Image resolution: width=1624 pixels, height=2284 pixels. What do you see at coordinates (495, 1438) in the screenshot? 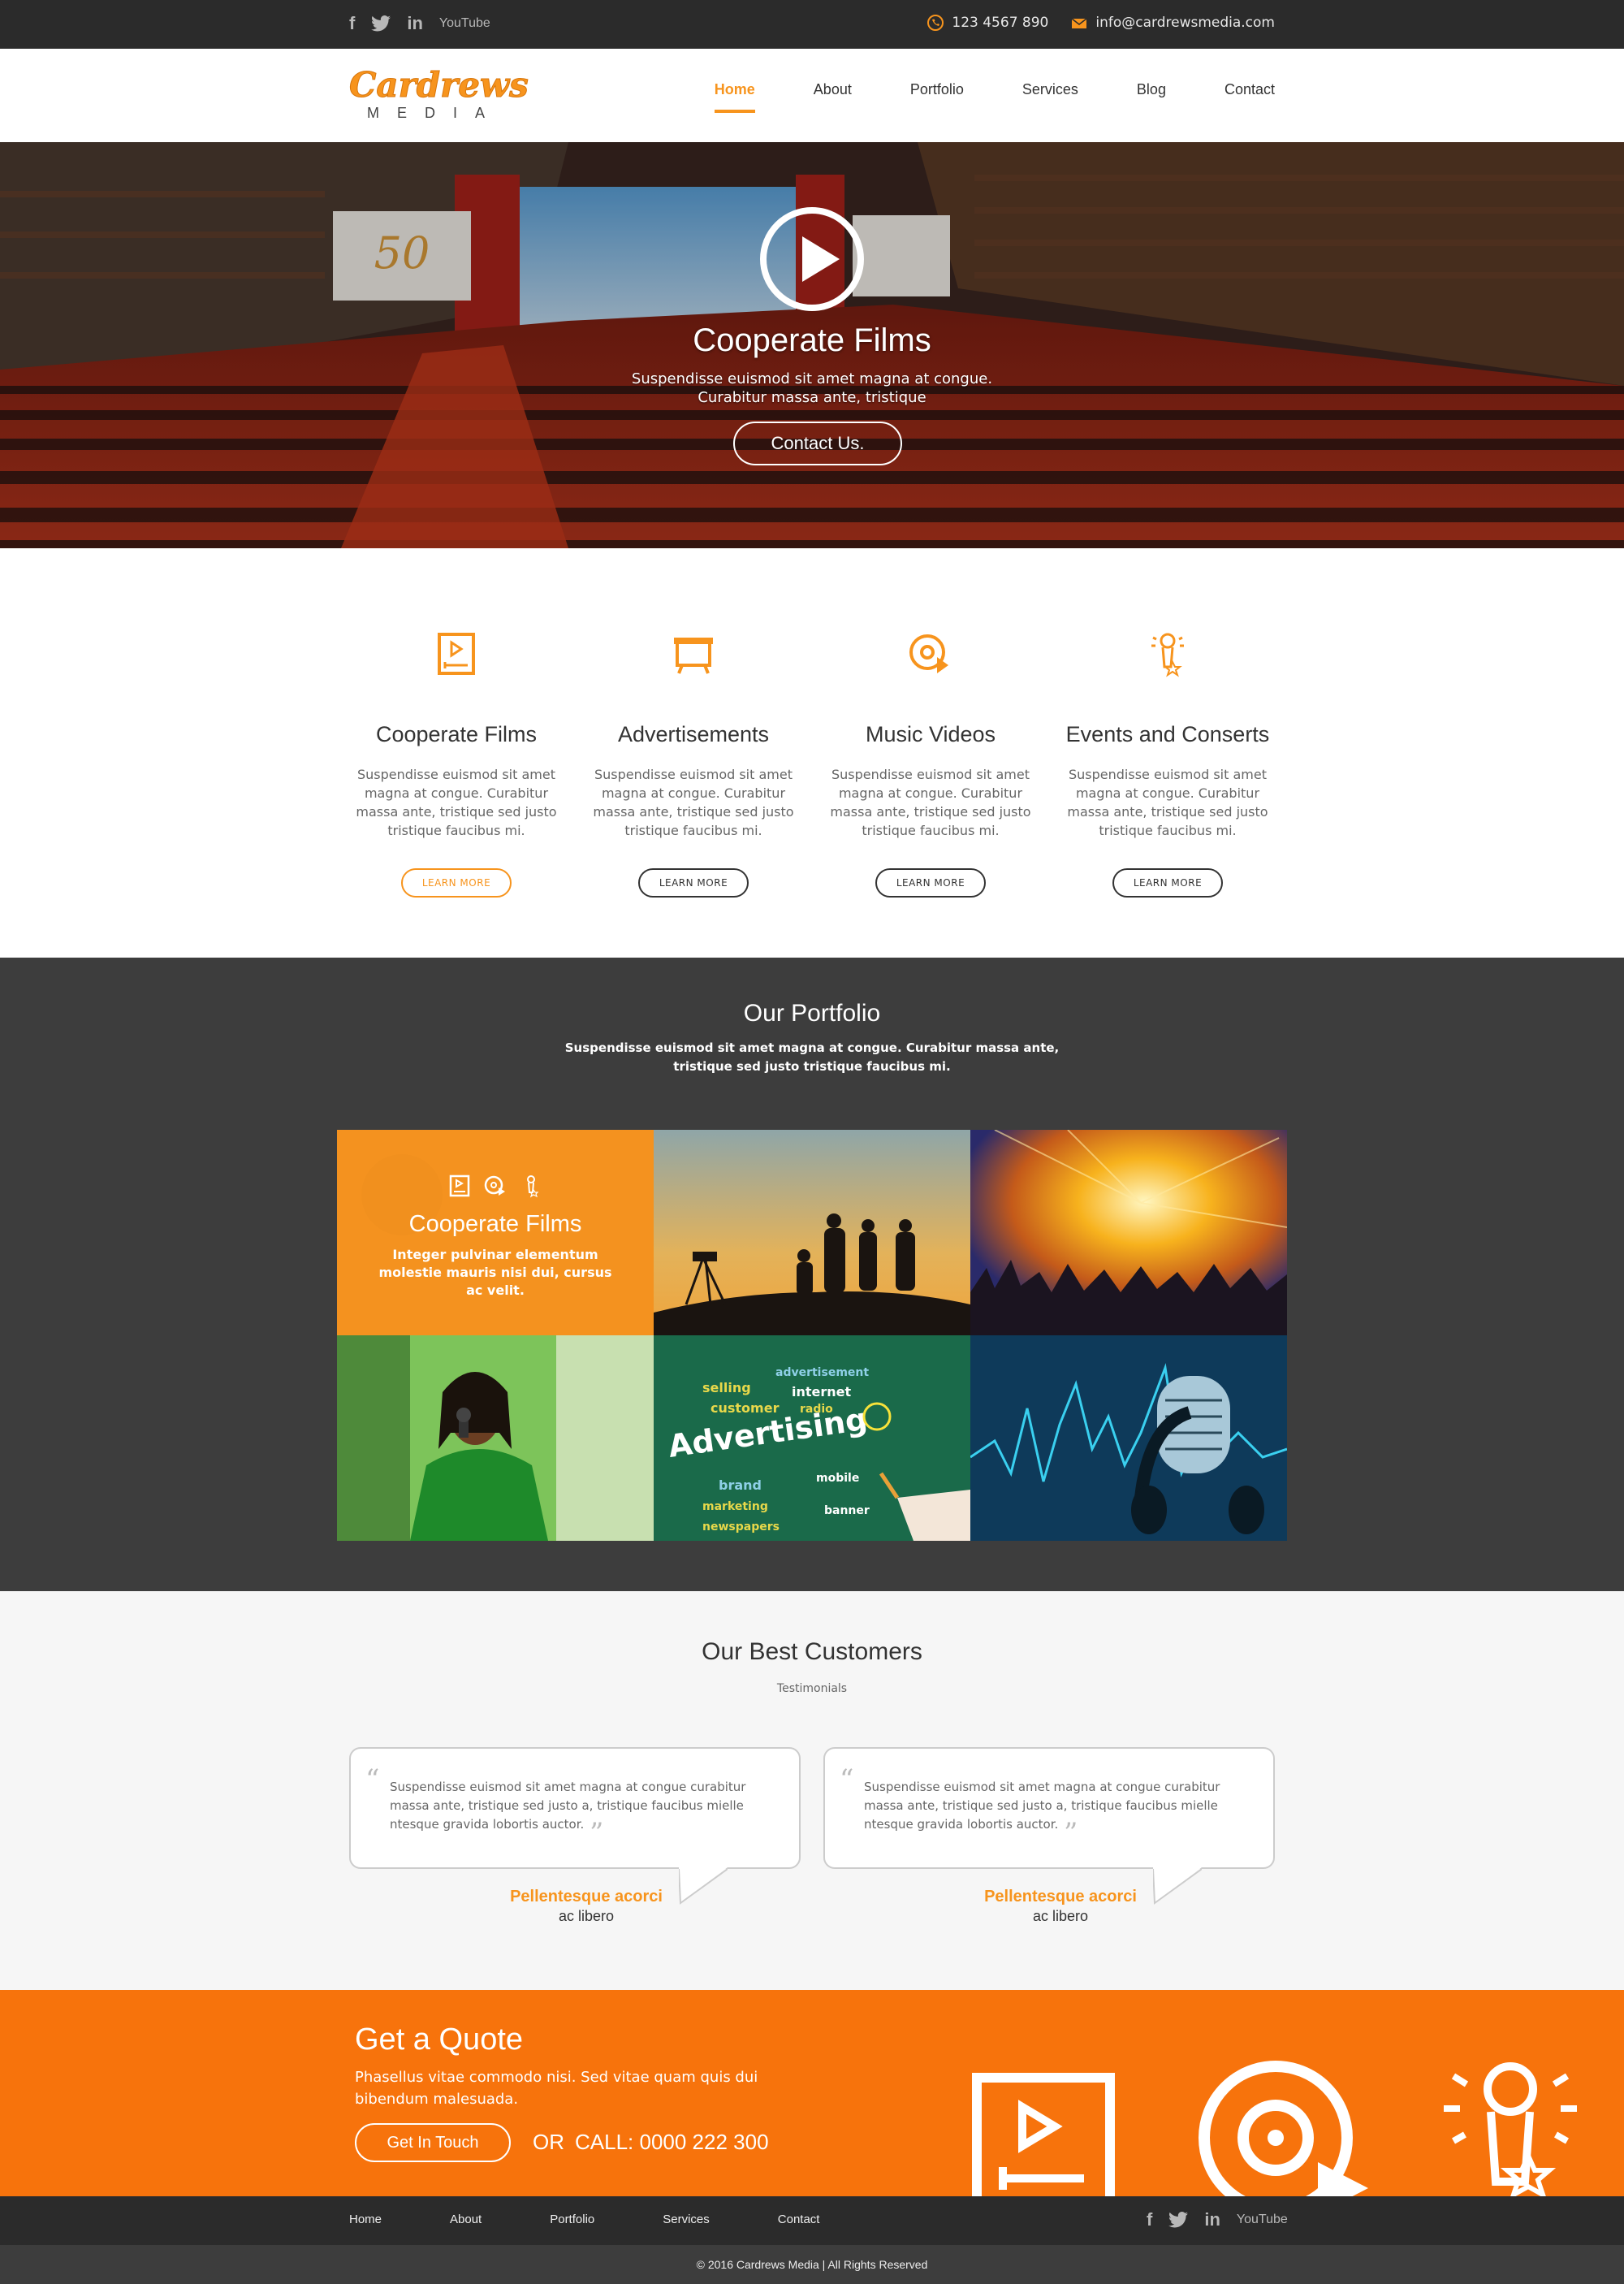
I see `portfolio-tile-singer` at bounding box center [495, 1438].